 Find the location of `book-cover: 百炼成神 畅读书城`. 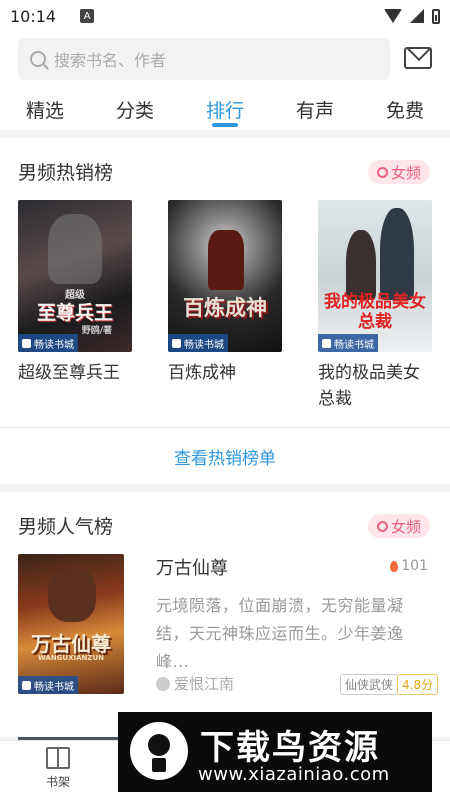

book-cover: 百炼成神 畅读书城 is located at coordinates (225, 276).